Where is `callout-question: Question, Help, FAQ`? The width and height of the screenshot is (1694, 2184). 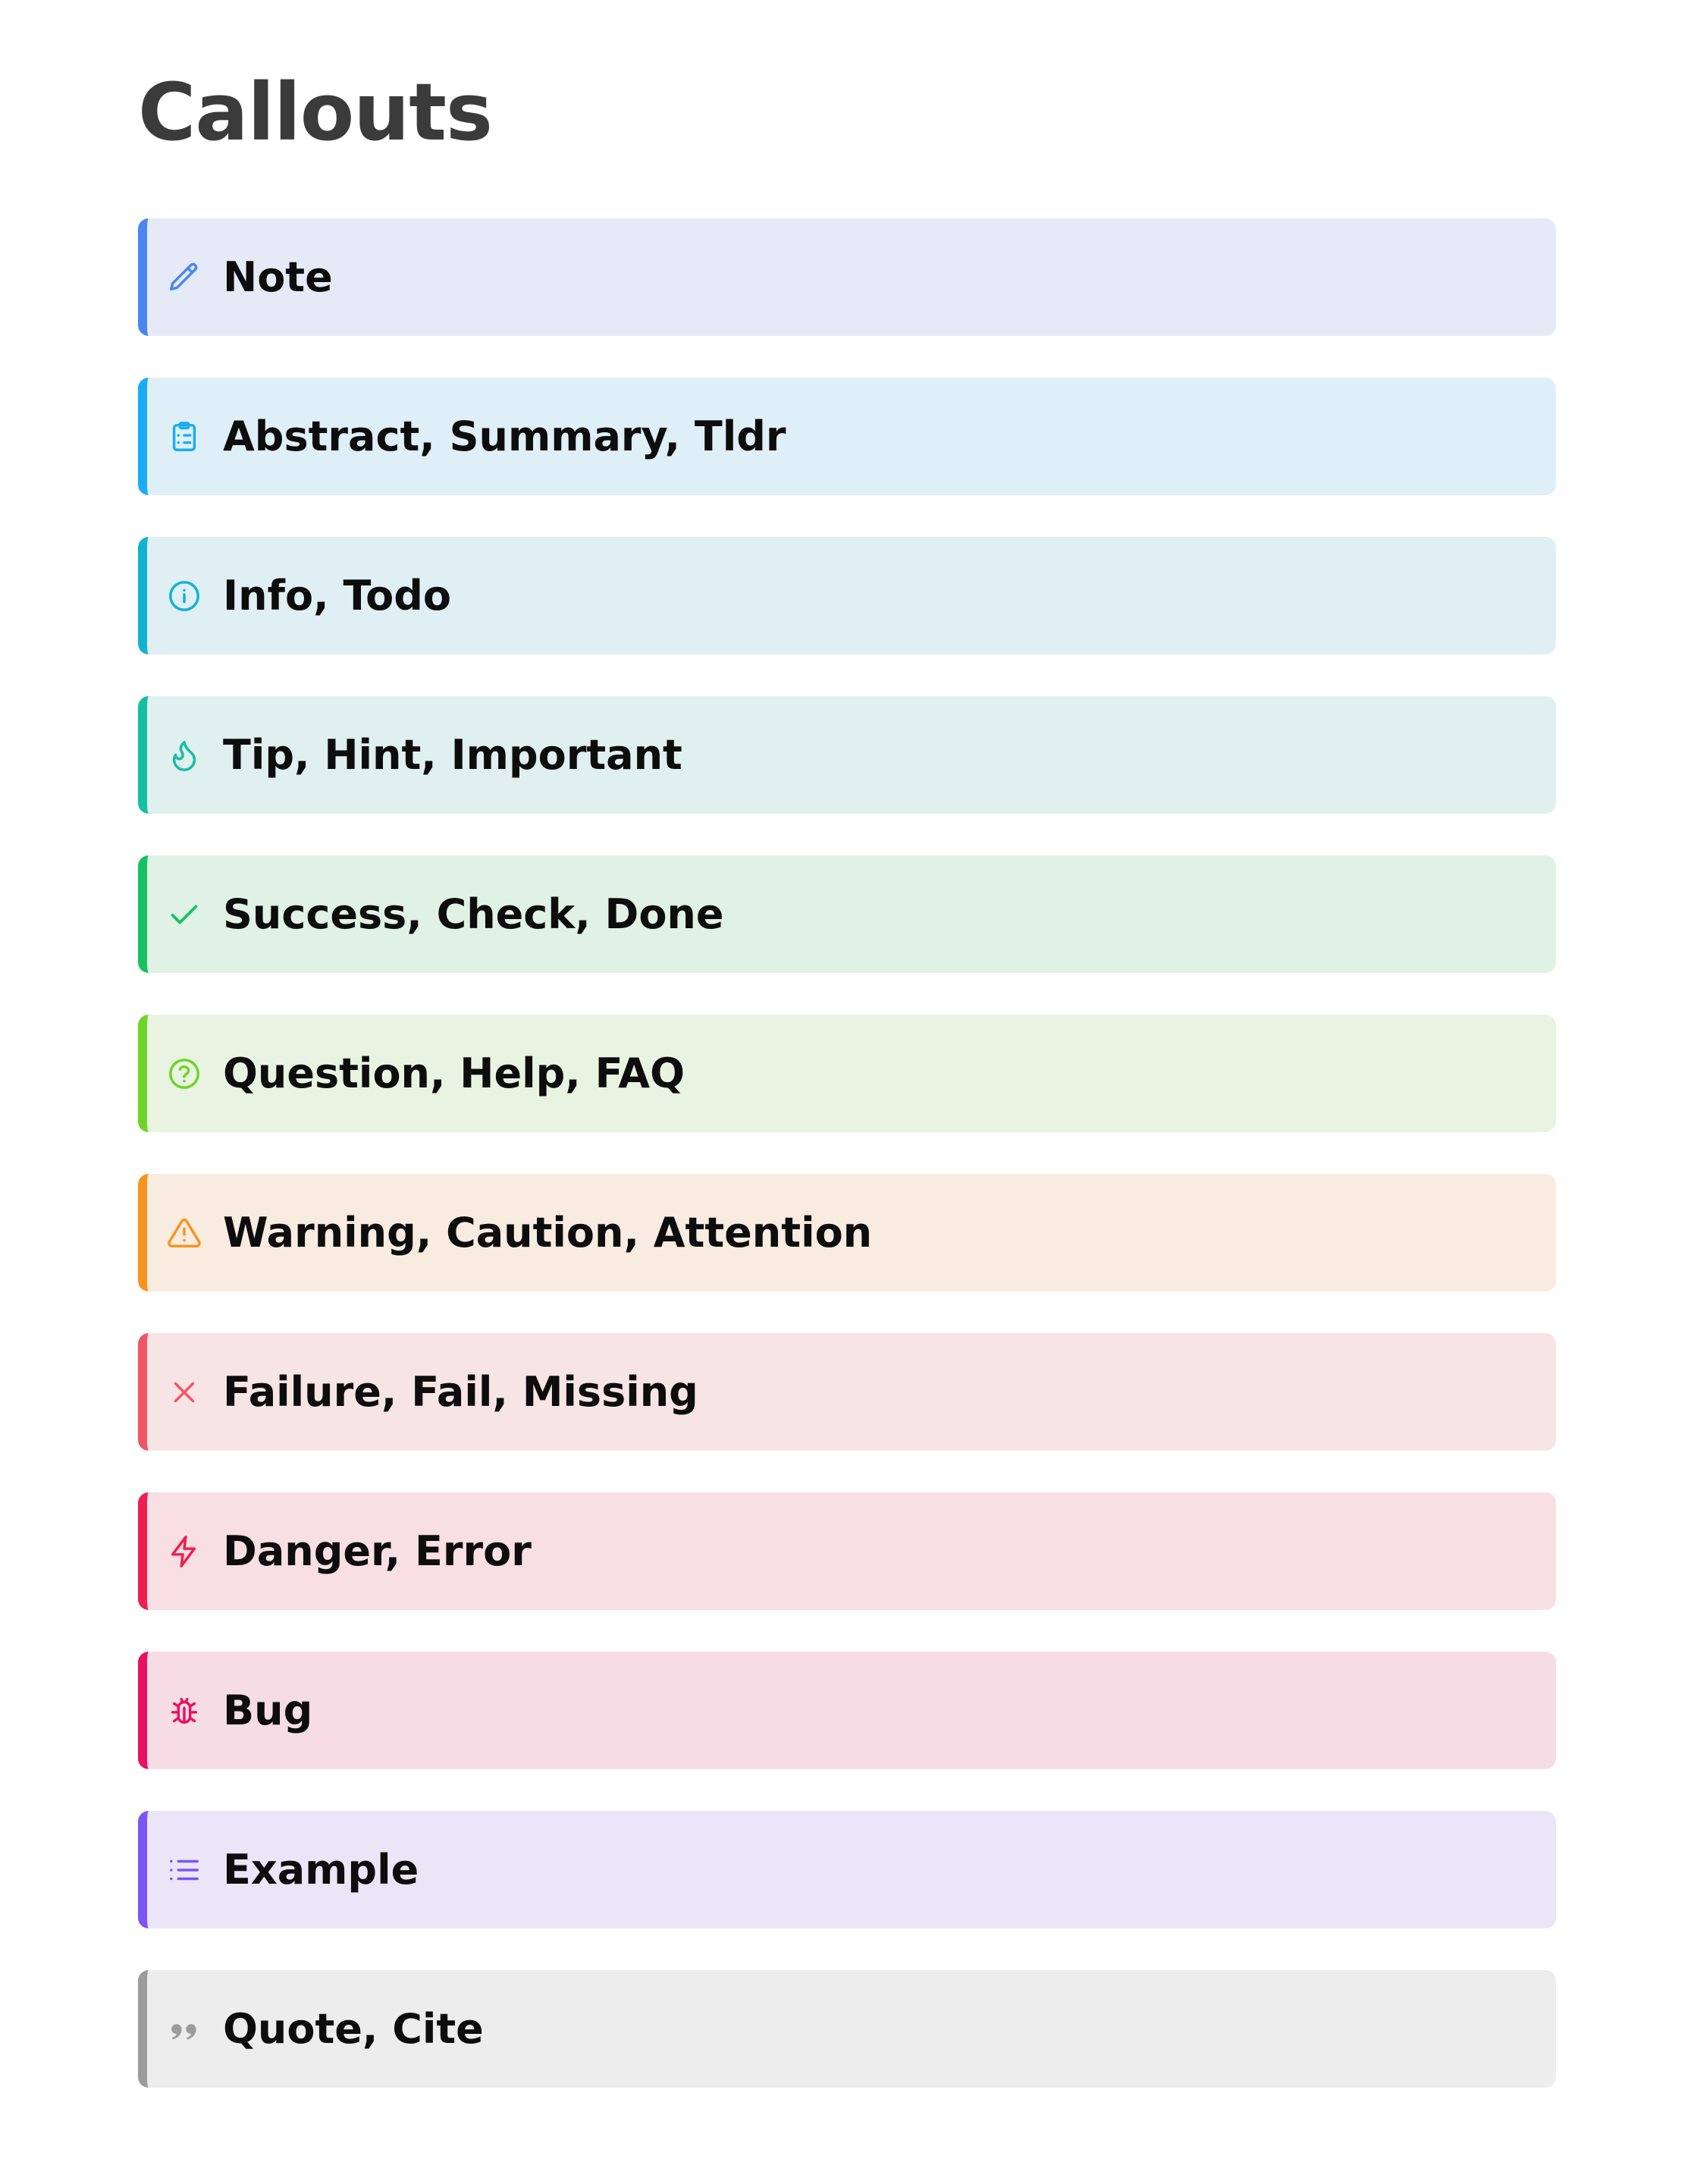 callout-question: Question, Help, FAQ is located at coordinates (847, 1073).